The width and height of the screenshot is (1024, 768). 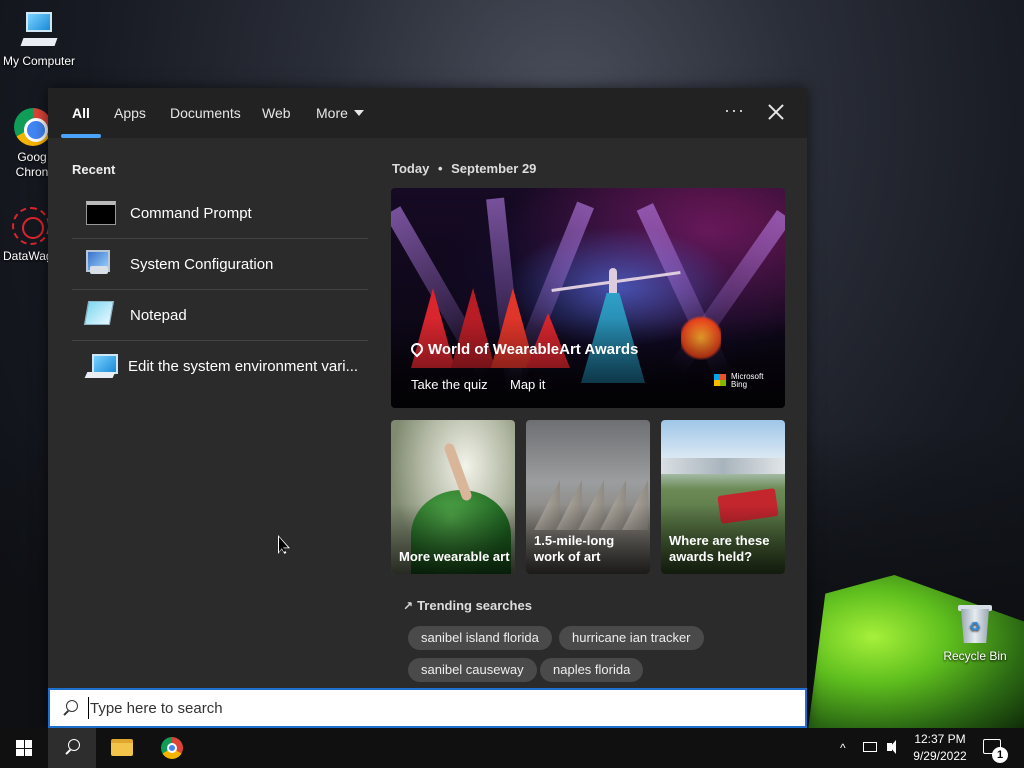 What do you see at coordinates (358, 113) in the screenshot?
I see `caret-down-icon` at bounding box center [358, 113].